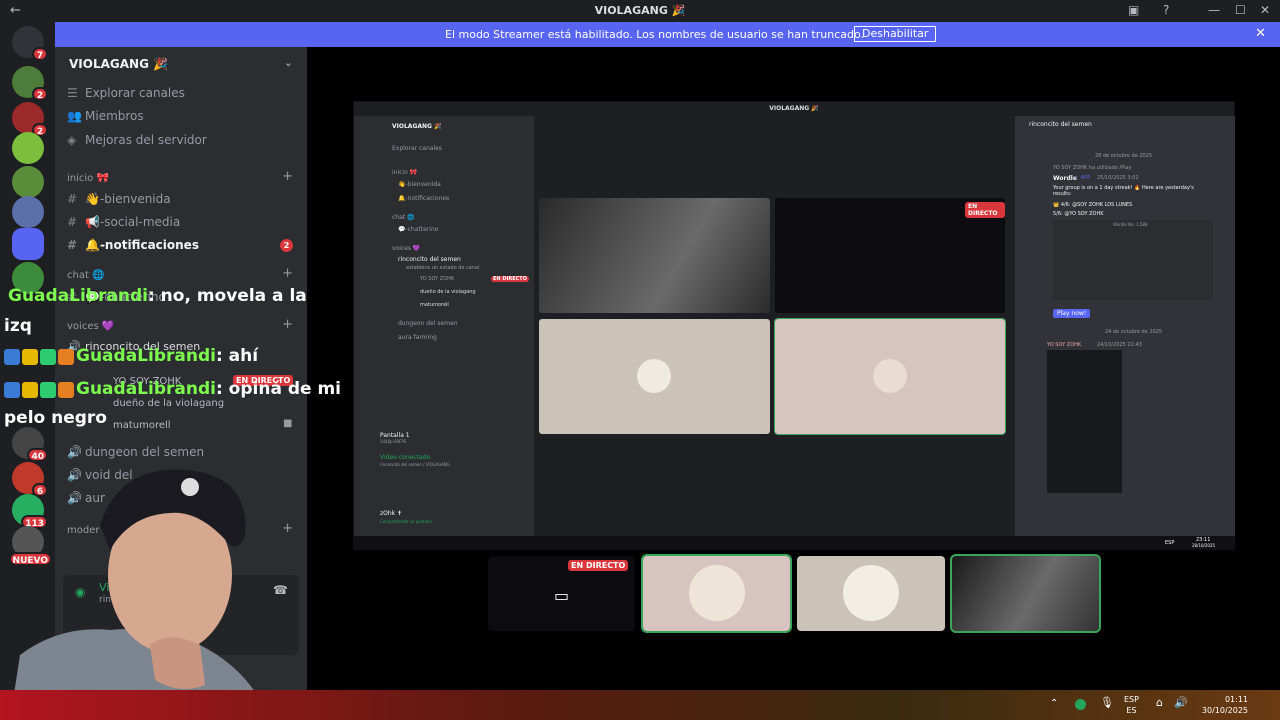 The width and height of the screenshot is (1280, 720). What do you see at coordinates (142, 245) in the screenshot?
I see `channel-label: 🔔-notificaciones` at bounding box center [142, 245].